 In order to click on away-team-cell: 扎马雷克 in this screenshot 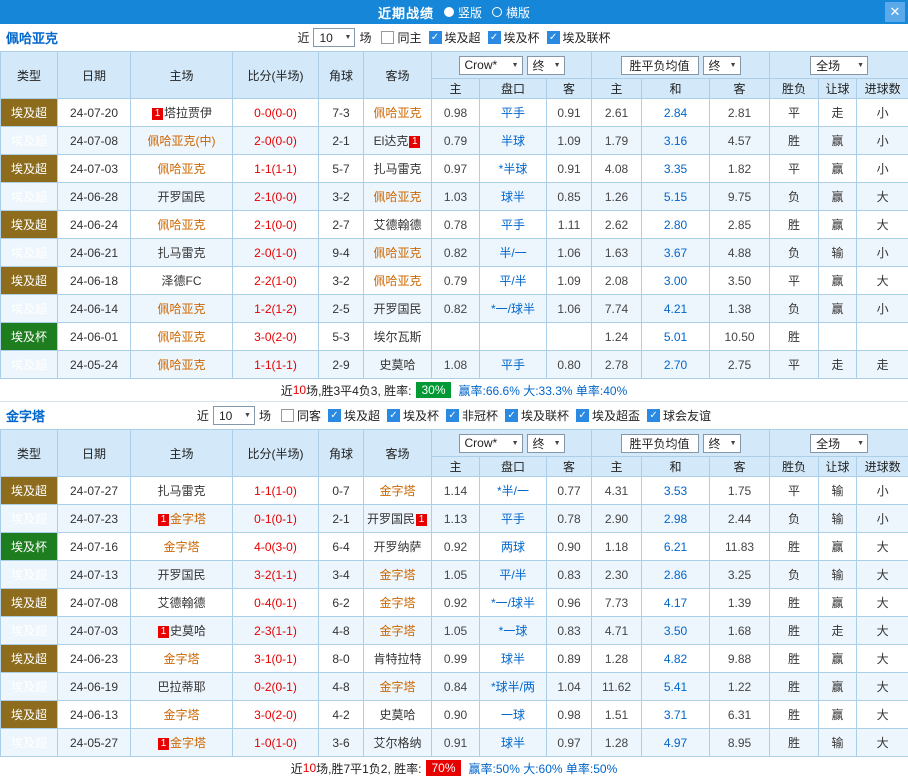, I will do `click(398, 169)`.